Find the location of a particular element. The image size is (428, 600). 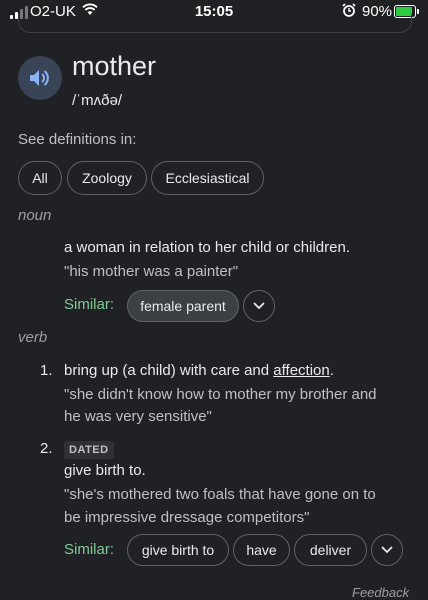

verb-sense-1-example-line-2: he was very sensitive" is located at coordinates (138, 416).